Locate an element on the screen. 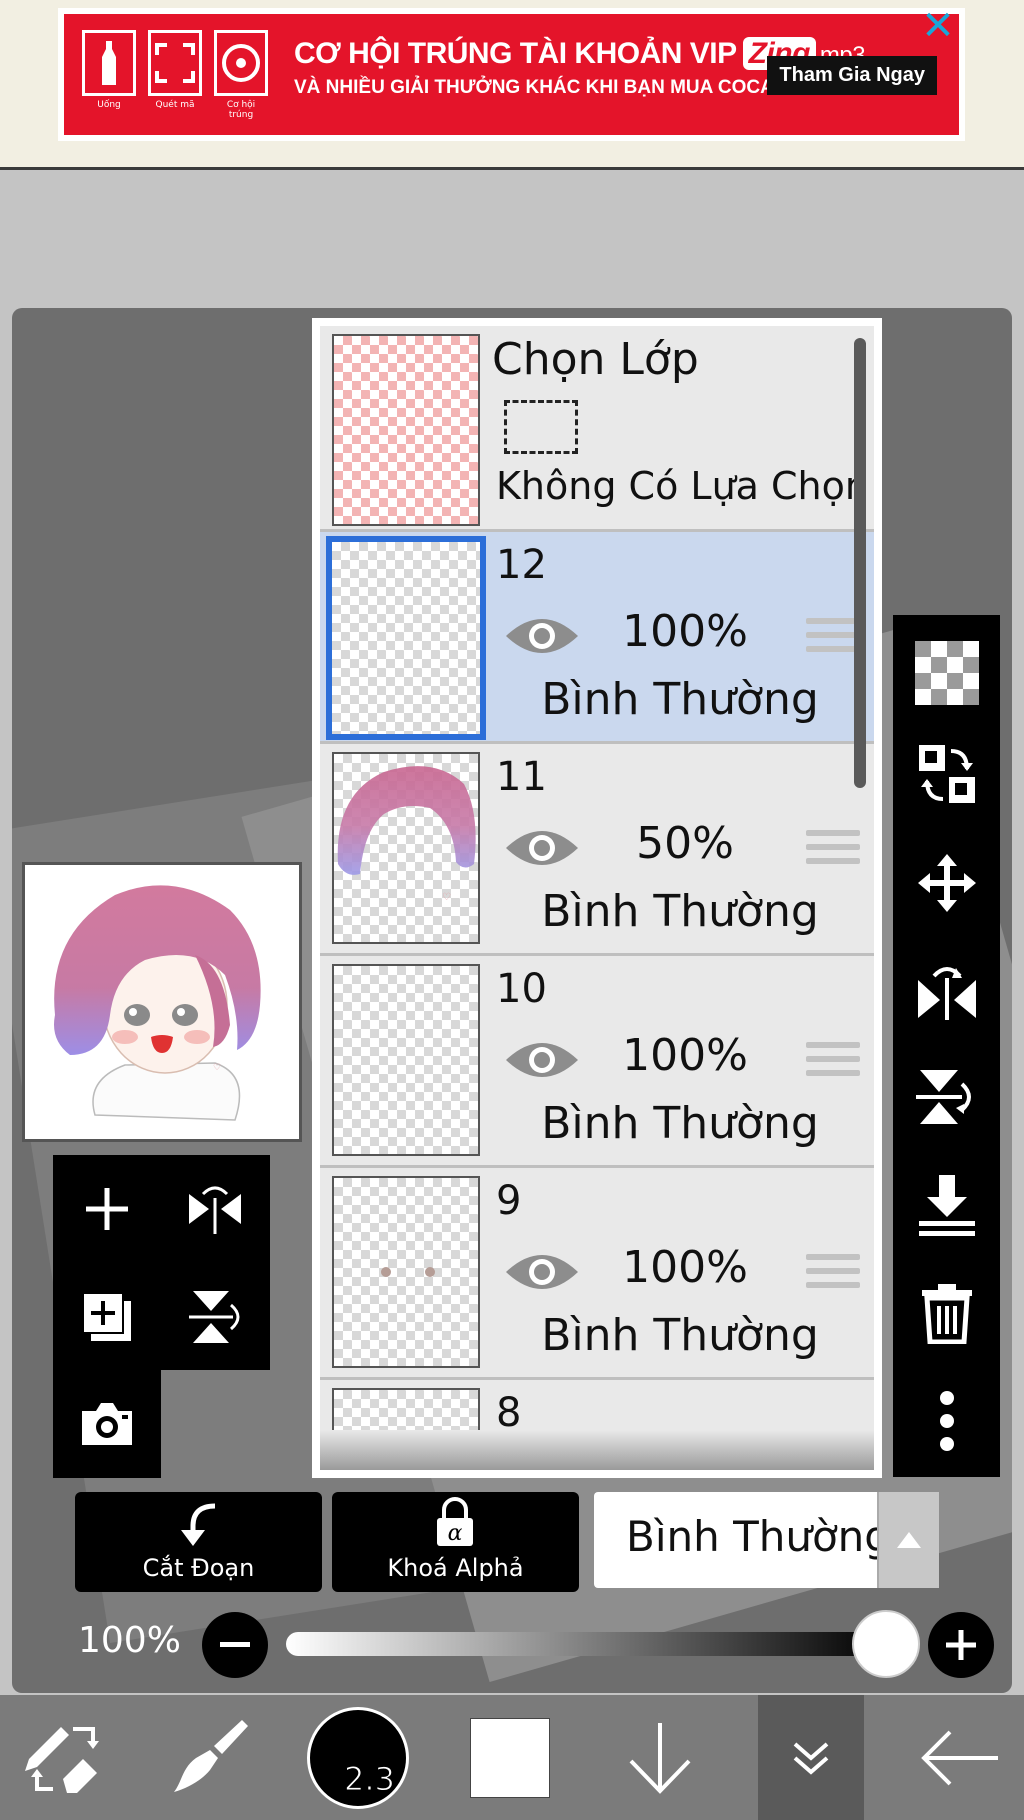 The height and width of the screenshot is (1820, 1024). minus-icon is located at coordinates (235, 1644).